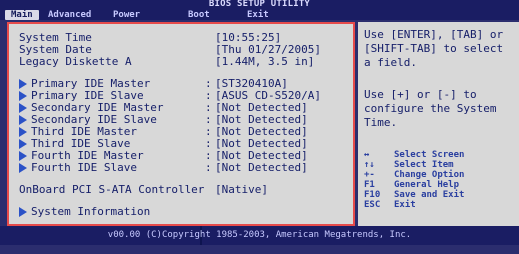 This screenshot has height=254, width=519. Describe the element at coordinates (264, 62) in the screenshot. I see `legacy-diskette-value: [1.44M, 3.5 in]` at that location.